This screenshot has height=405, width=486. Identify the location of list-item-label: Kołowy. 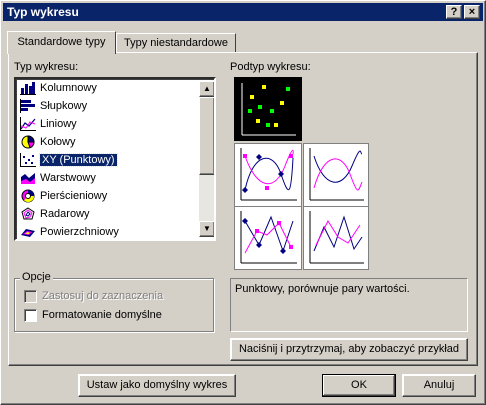
(58, 142).